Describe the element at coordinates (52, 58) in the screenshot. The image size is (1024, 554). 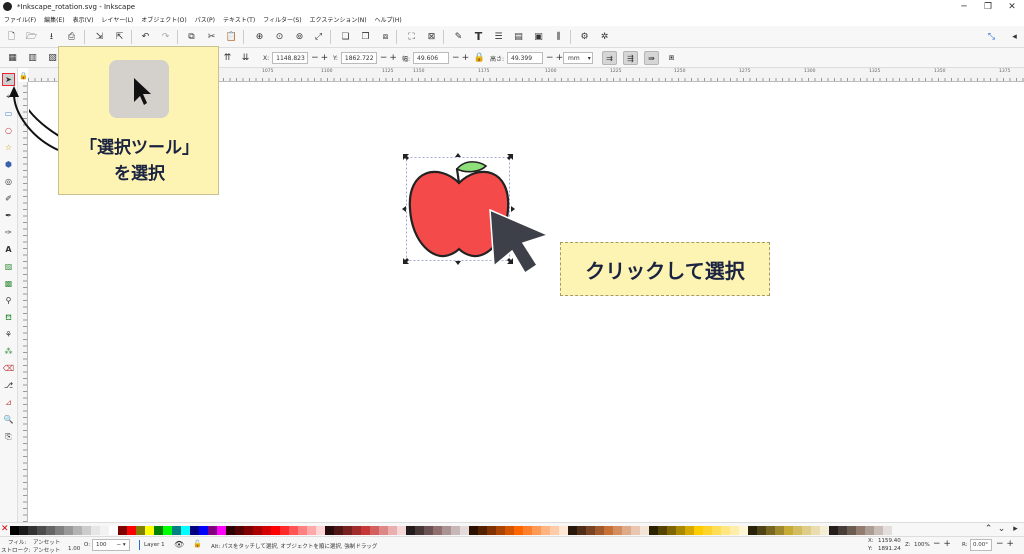
I see `deselect-icon: ▧` at that location.